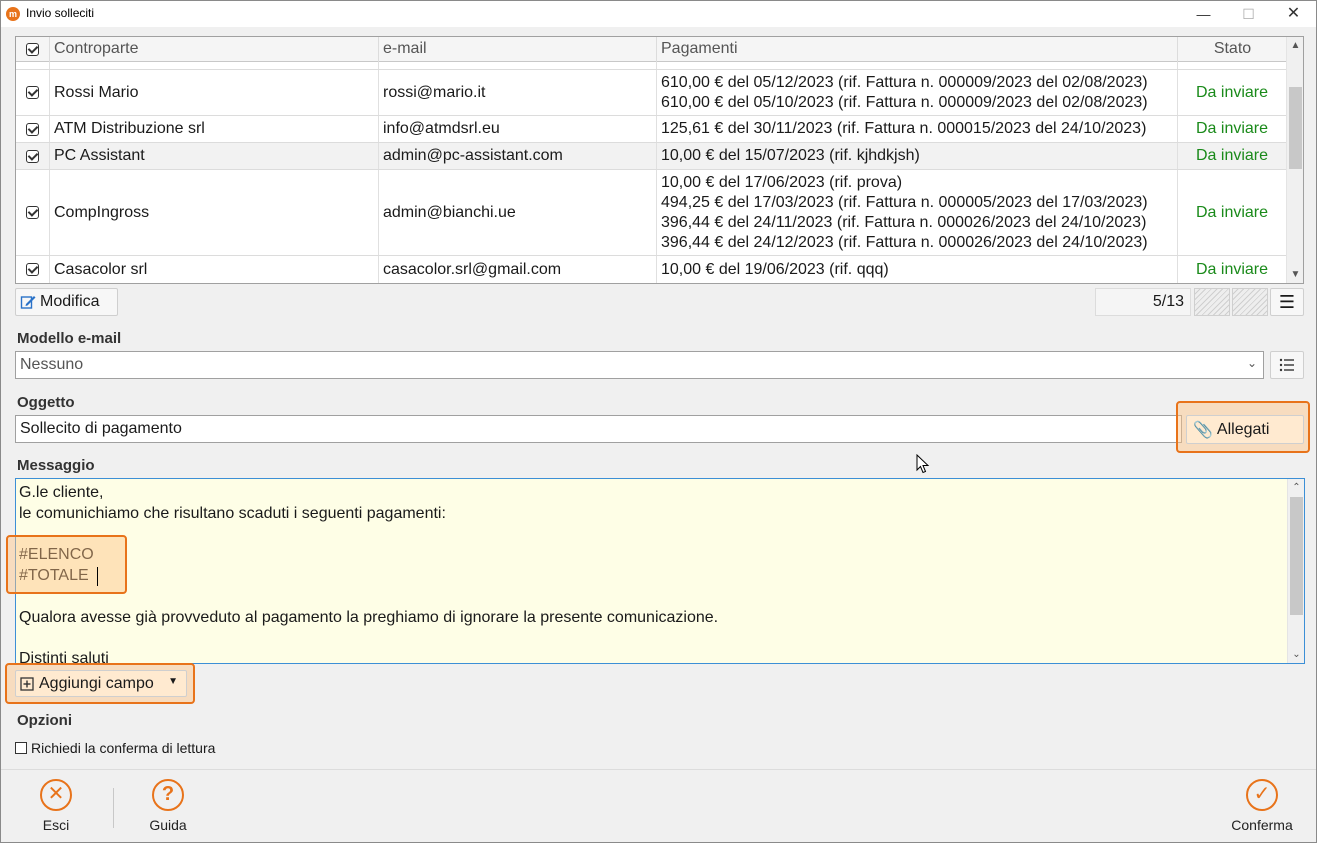  What do you see at coordinates (782, 182) in the screenshot?
I see `payment-line: 10,00 € del 17/06/2023 (rif. prova)` at bounding box center [782, 182].